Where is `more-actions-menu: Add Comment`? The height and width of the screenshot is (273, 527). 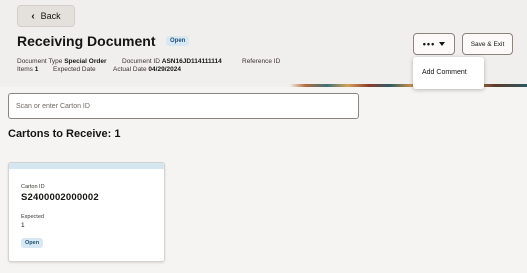
more-actions-menu: Add Comment is located at coordinates (448, 73).